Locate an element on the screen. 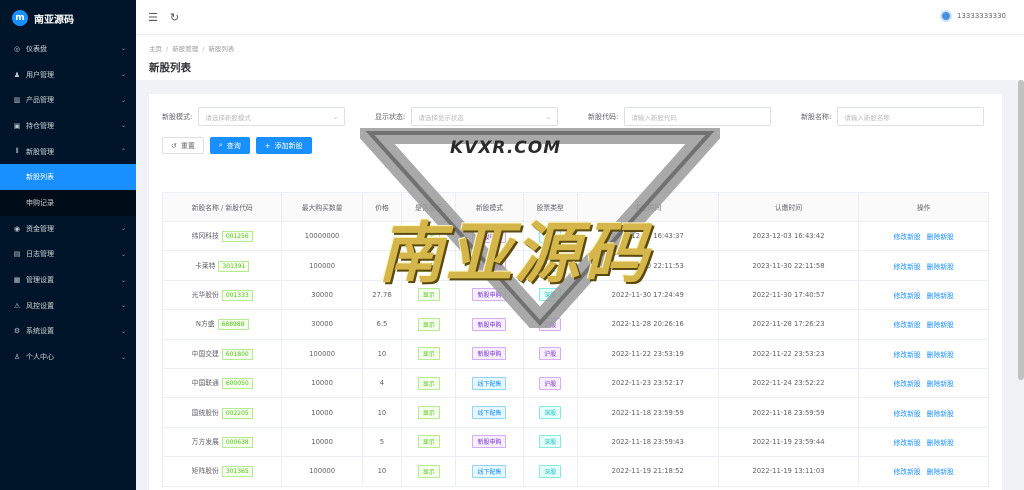 The image size is (1024, 490). sidebar-subitem: 申购记录 is located at coordinates (68, 203).